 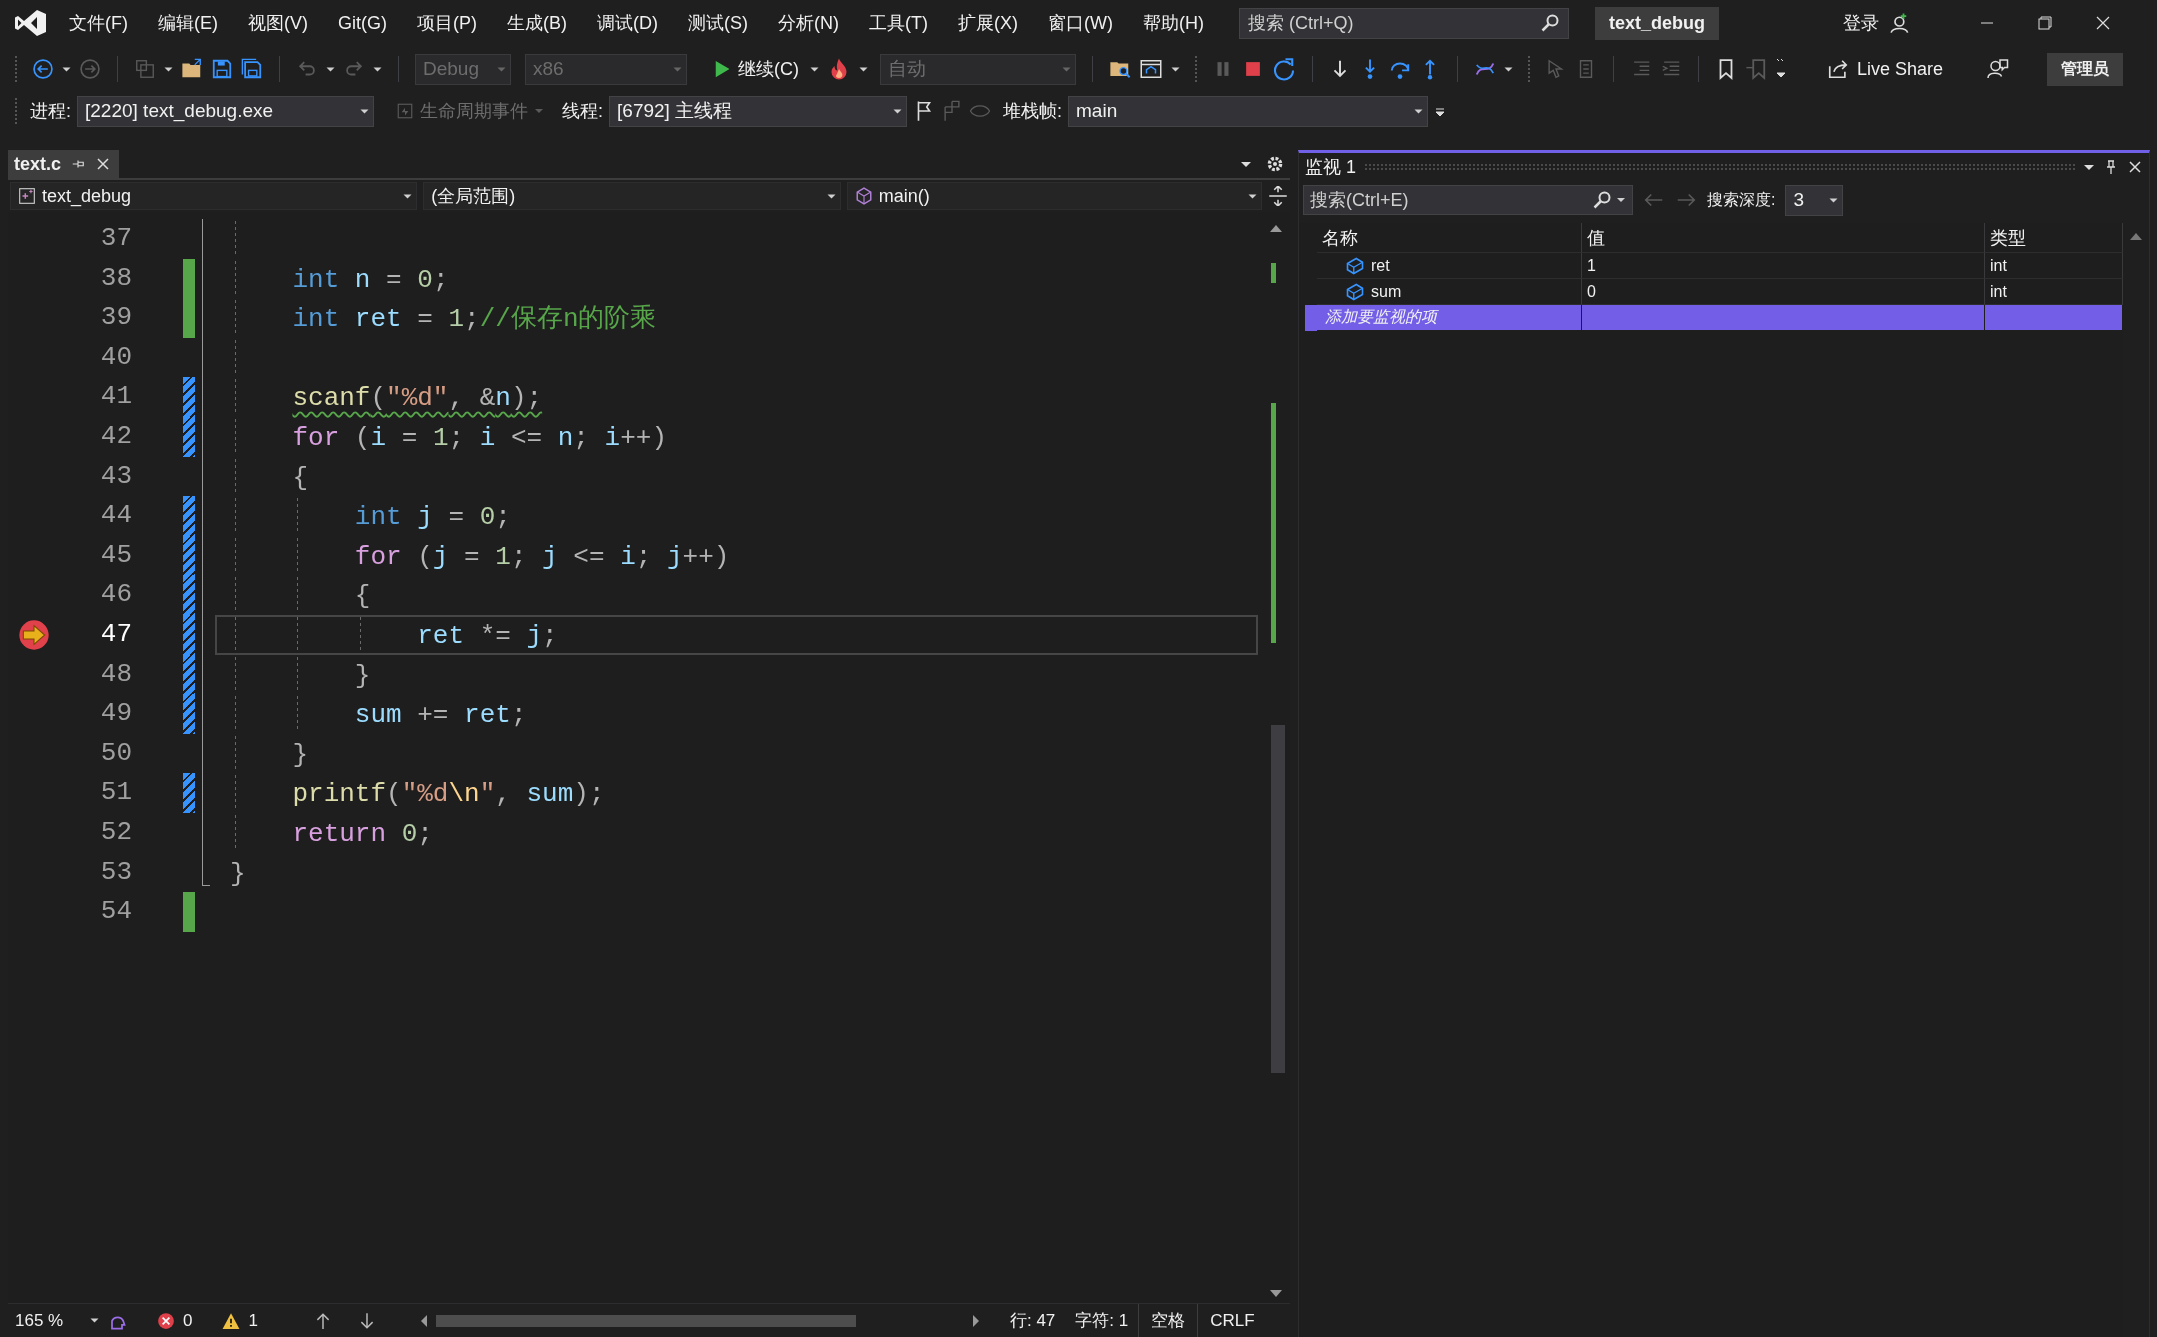 What do you see at coordinates (253, 1320) in the screenshot?
I see `warning-count: 1` at bounding box center [253, 1320].